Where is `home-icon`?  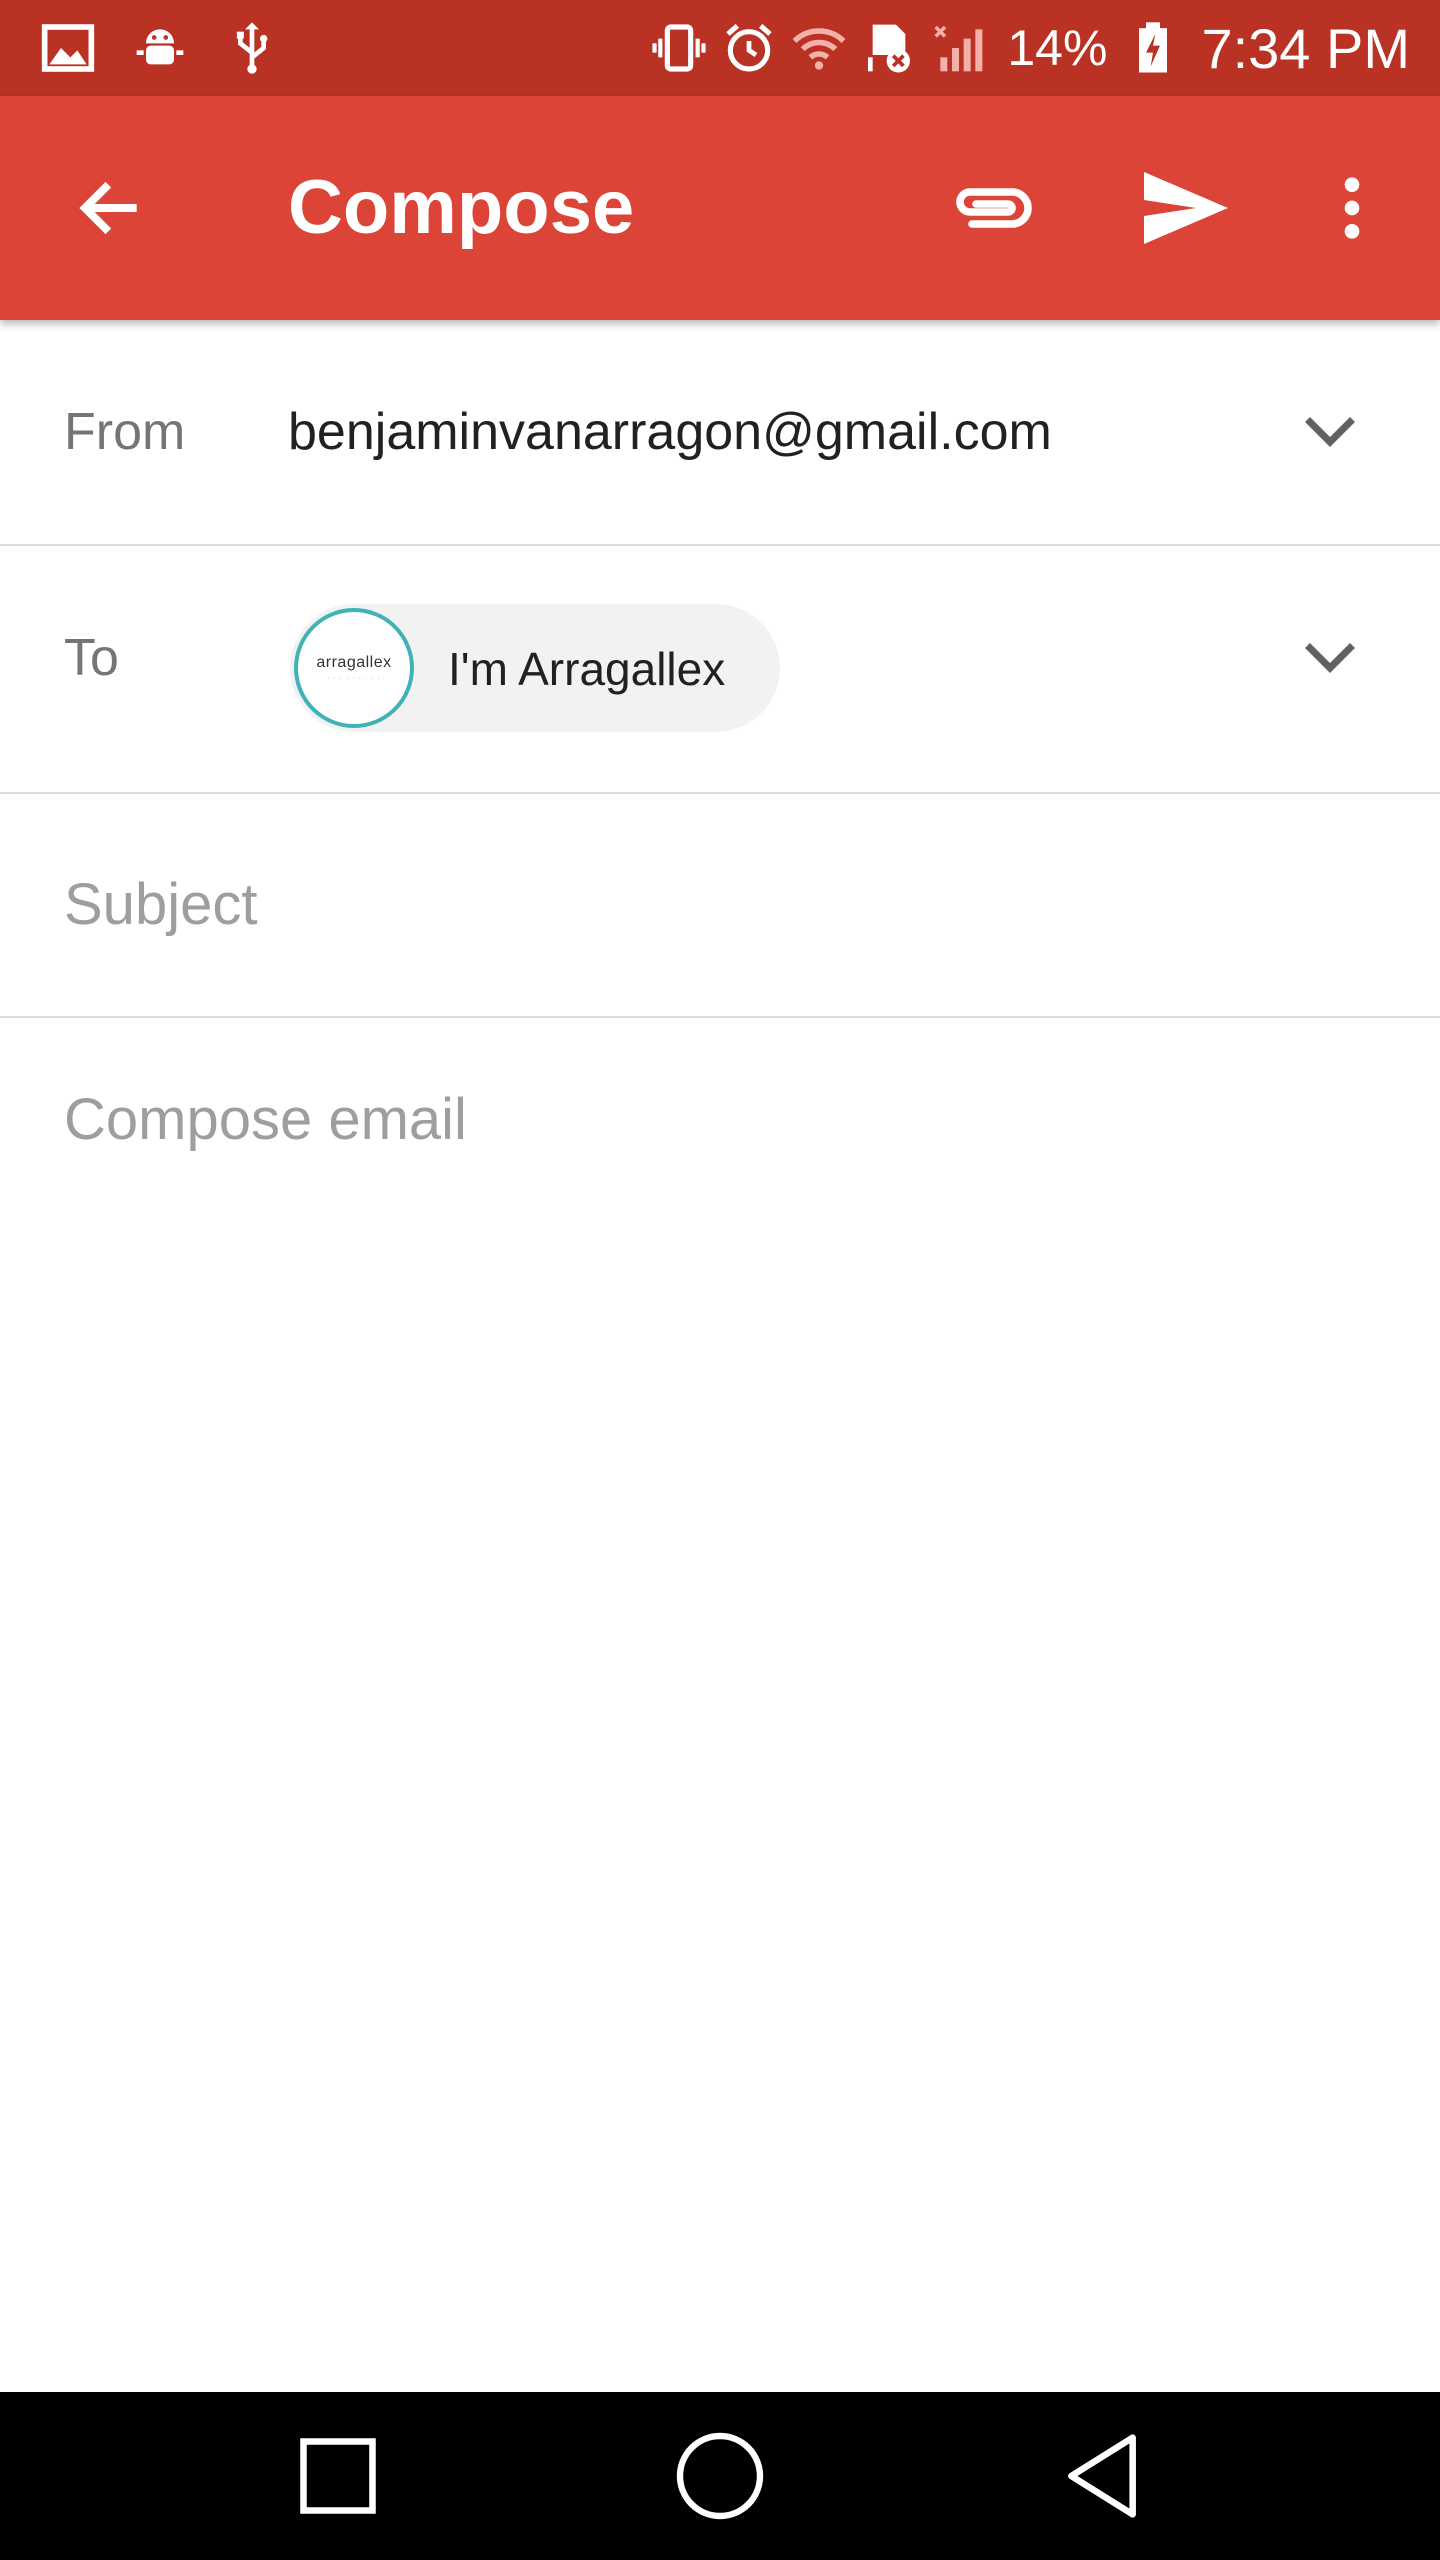
home-icon is located at coordinates (720, 2476).